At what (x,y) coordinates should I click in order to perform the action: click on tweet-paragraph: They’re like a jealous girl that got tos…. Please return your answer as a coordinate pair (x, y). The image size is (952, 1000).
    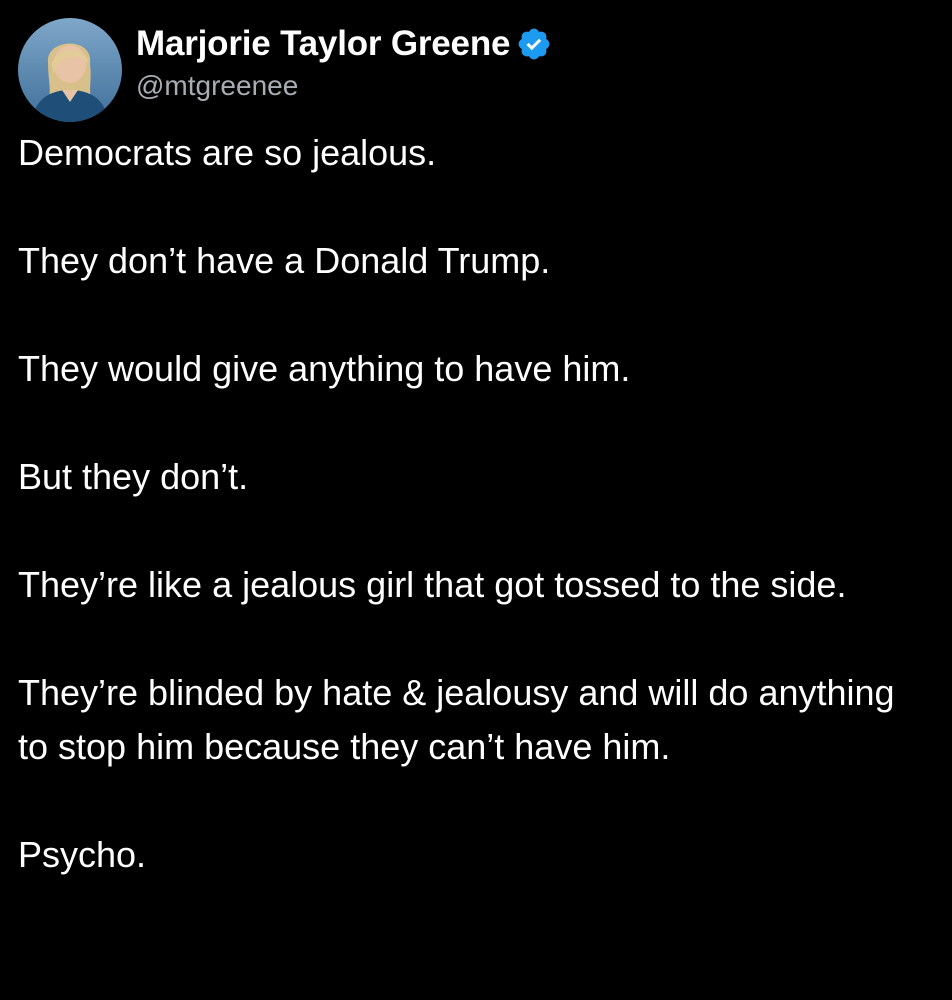
    Looking at the image, I should click on (432, 584).